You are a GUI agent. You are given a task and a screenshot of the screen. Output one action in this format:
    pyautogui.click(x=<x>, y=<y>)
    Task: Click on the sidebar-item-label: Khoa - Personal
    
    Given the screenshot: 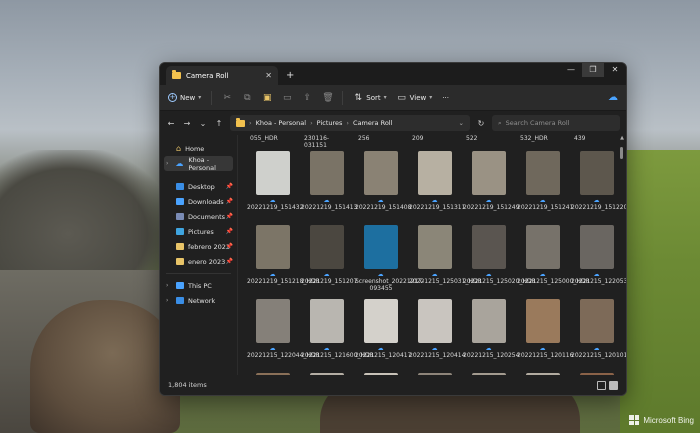 What is the action you would take?
    pyautogui.click(x=202, y=163)
    